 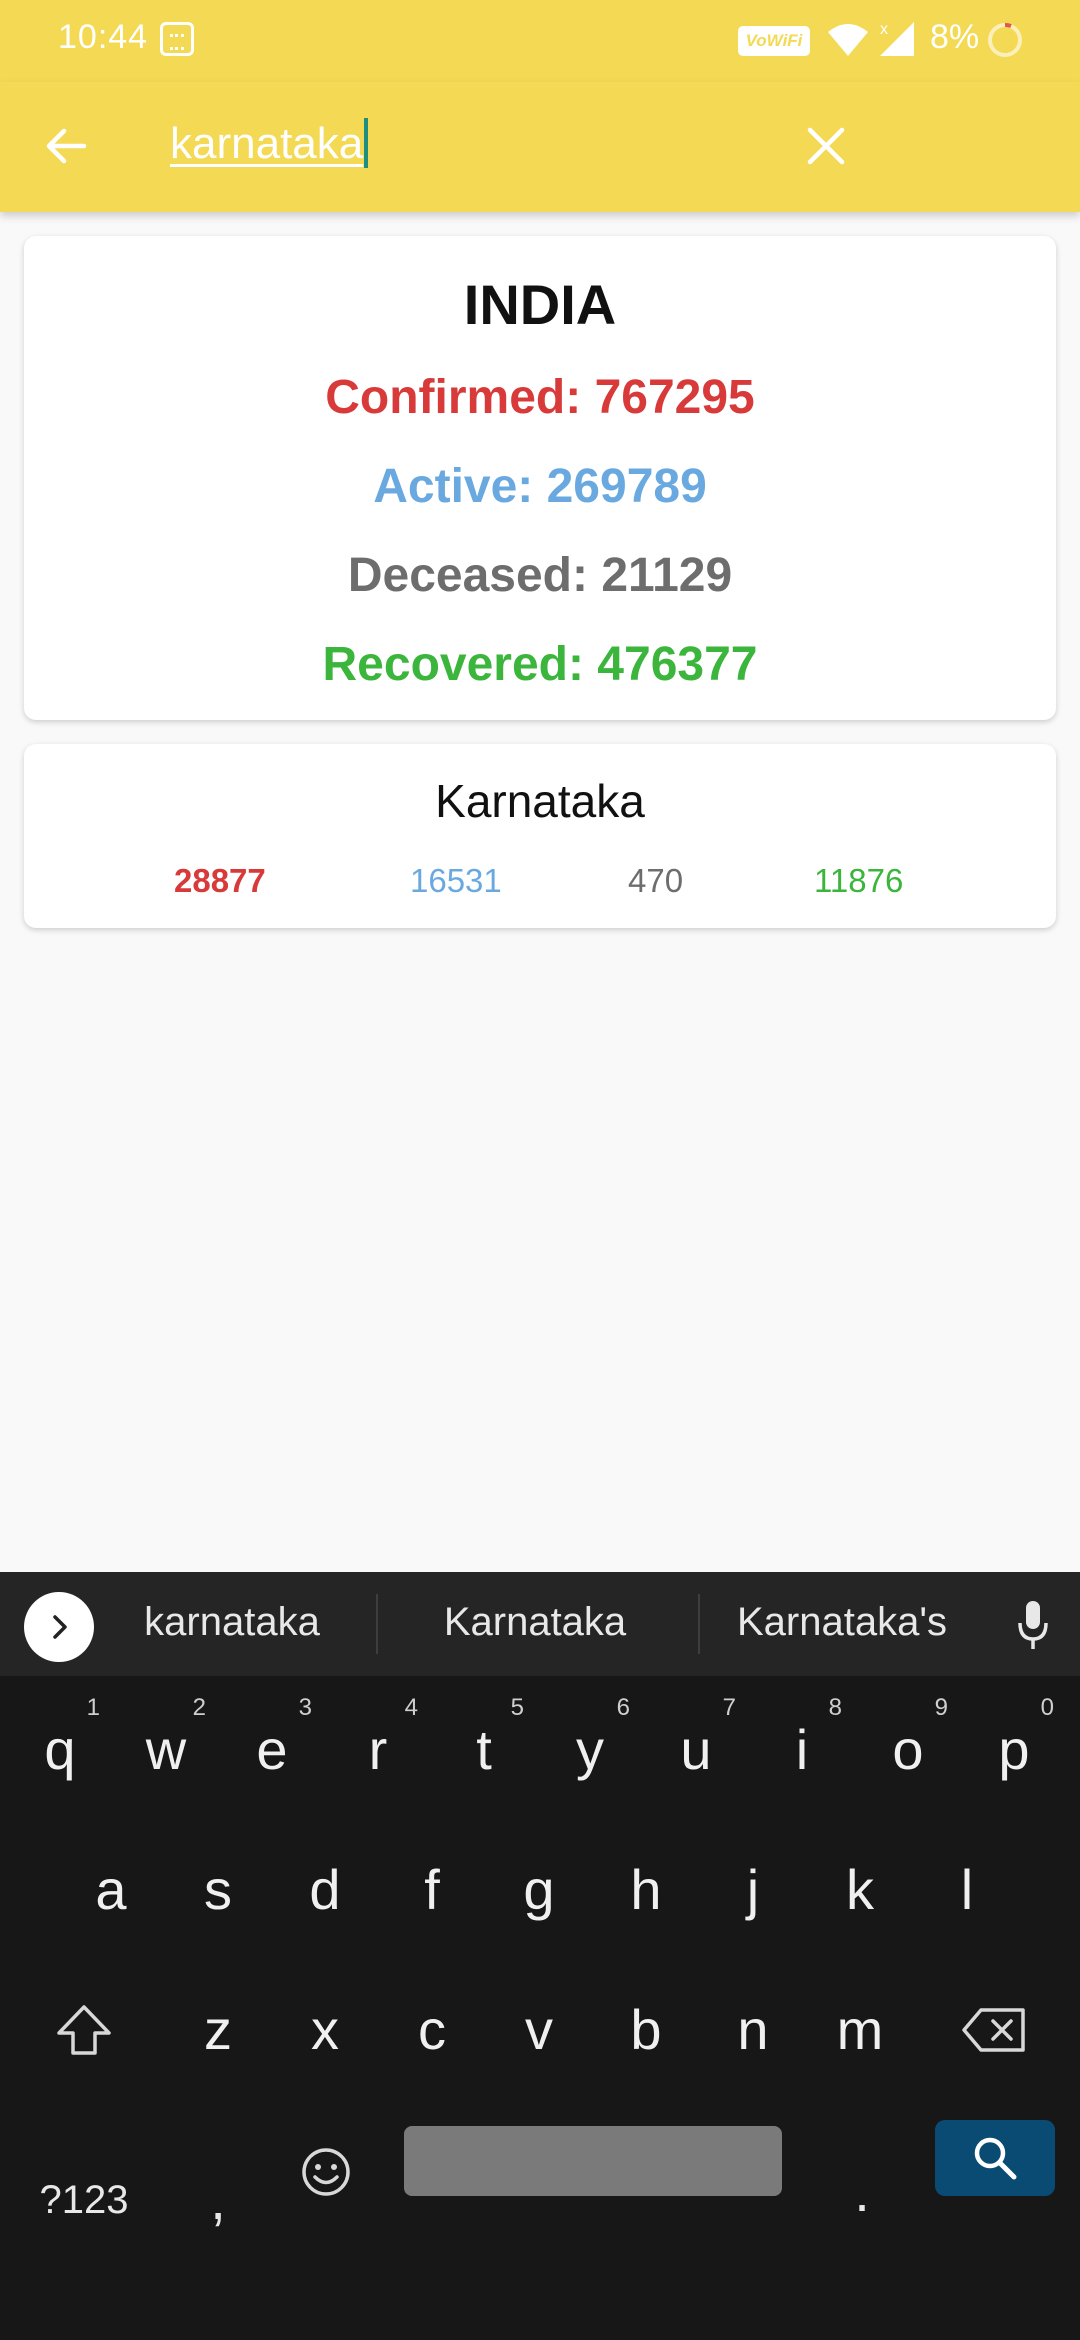 I want to click on battery-icon, so click(x=1005, y=39).